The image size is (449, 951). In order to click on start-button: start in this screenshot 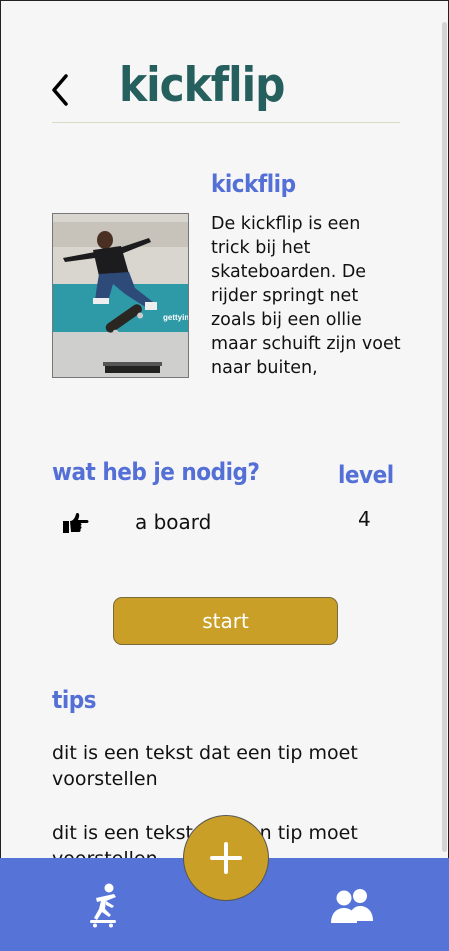, I will do `click(225, 621)`.